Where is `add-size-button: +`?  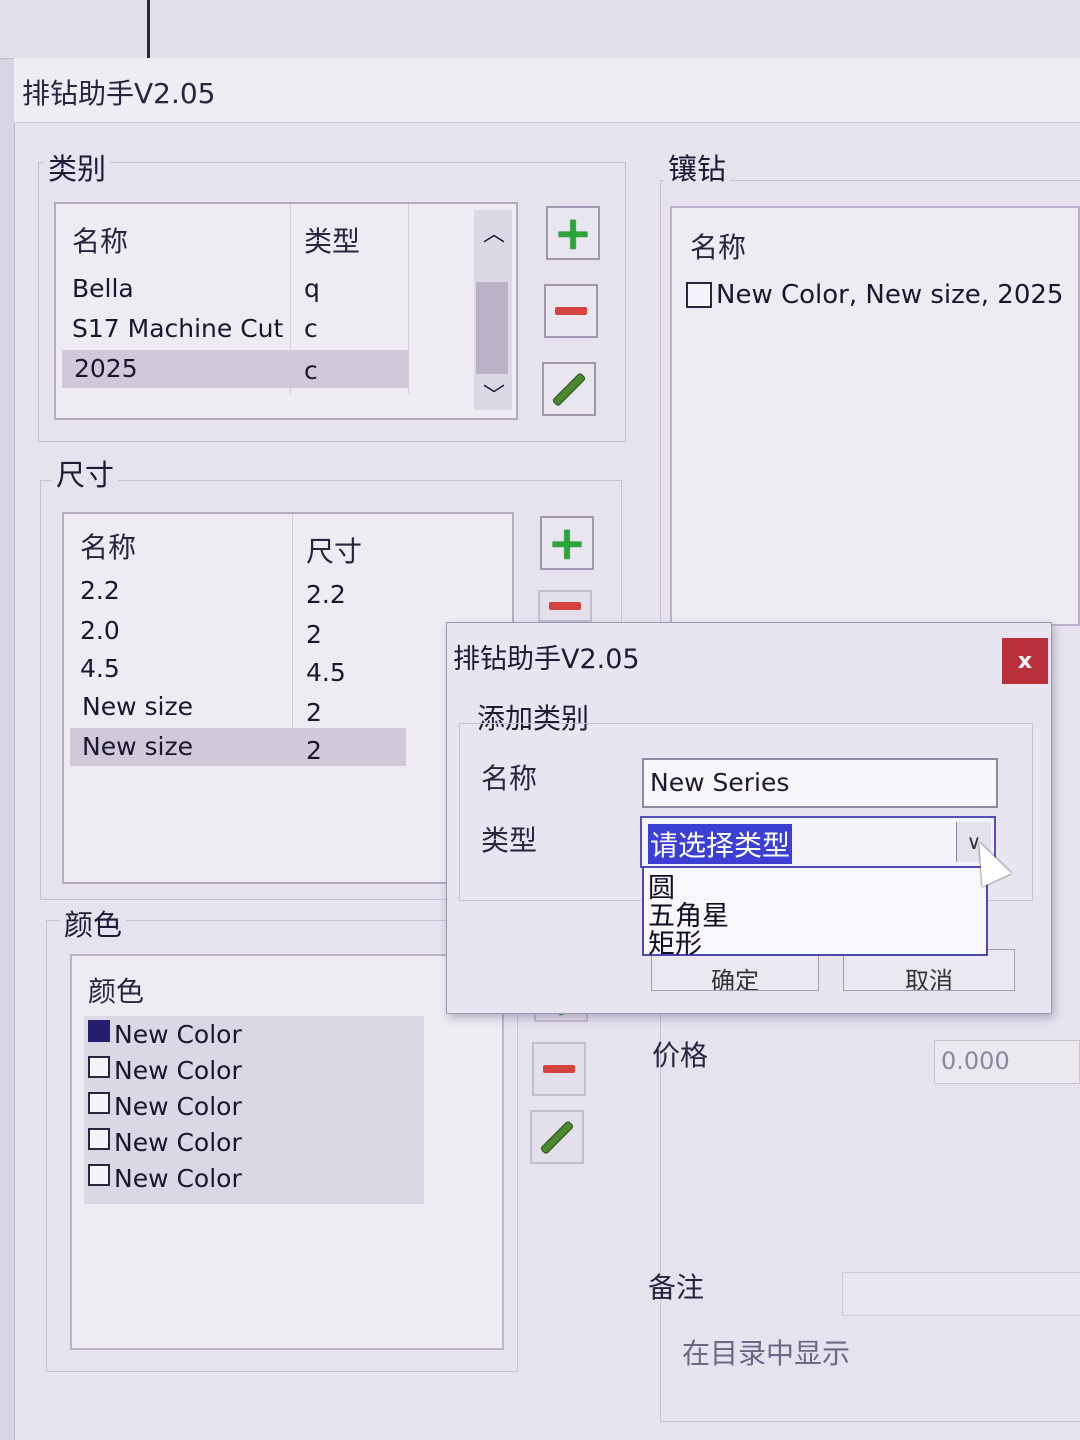 add-size-button: + is located at coordinates (567, 543).